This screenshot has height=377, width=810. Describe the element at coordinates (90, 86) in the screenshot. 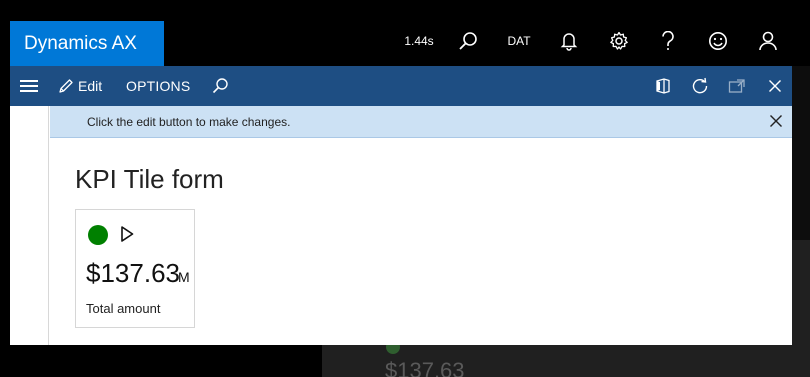

I see `edit-button-label: Edit` at that location.